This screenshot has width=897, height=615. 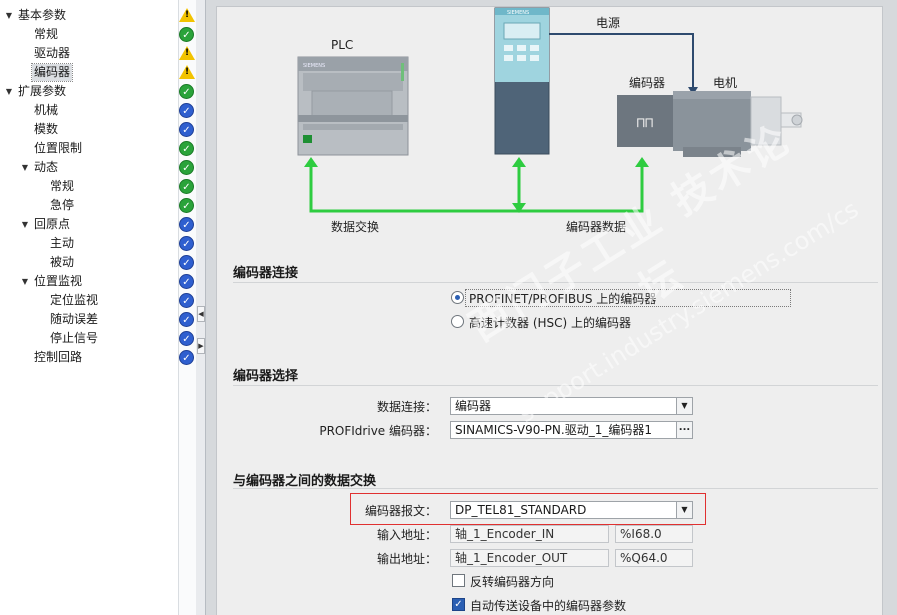 What do you see at coordinates (46, 167) in the screenshot?
I see `tree-item-label: 动态` at bounding box center [46, 167].